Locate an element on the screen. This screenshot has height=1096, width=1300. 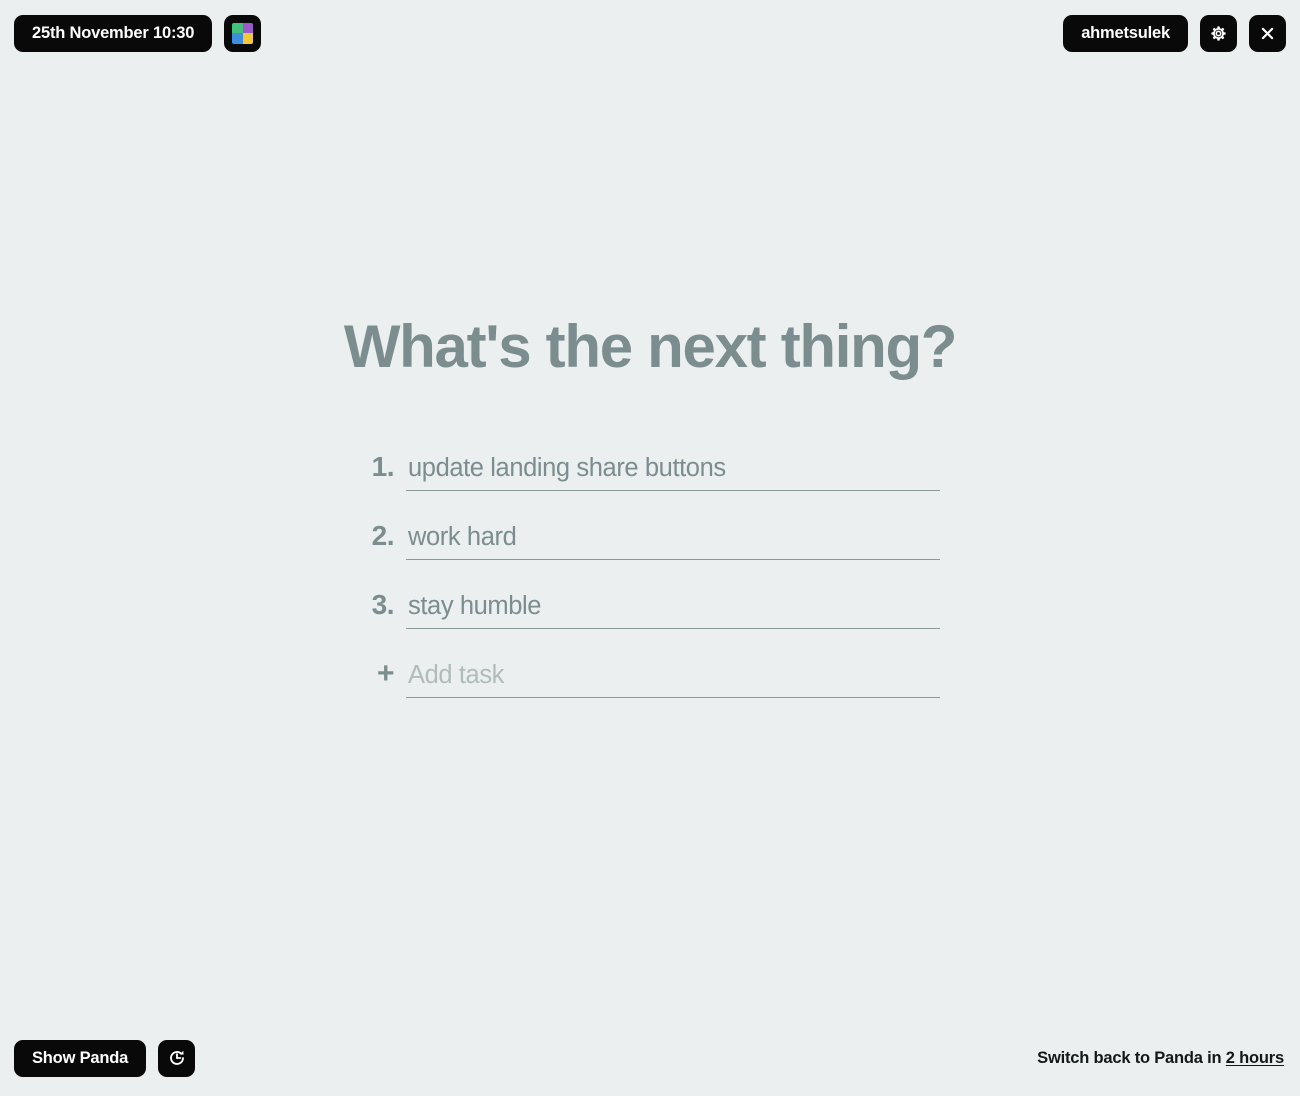
grid-quadrant-top-left is located at coordinates (237, 27).